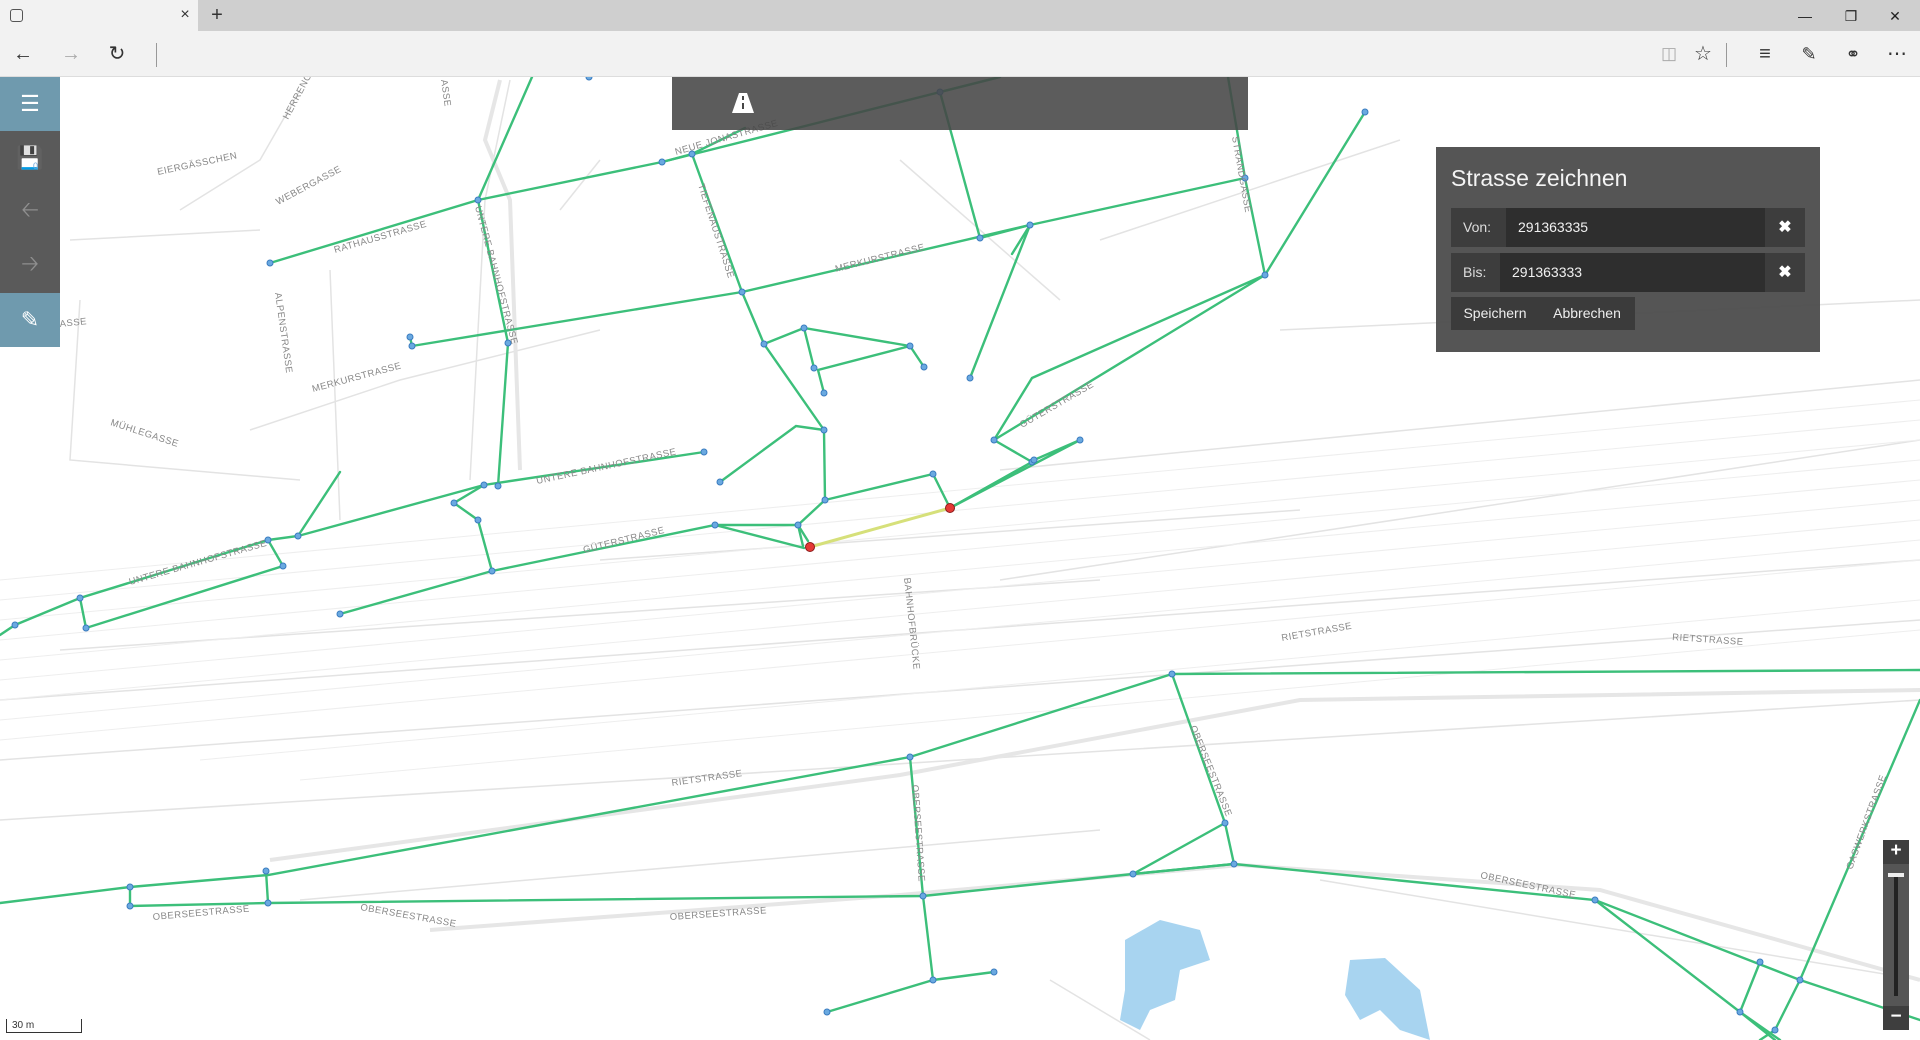 The width and height of the screenshot is (1920, 1040). What do you see at coordinates (880, 527) in the screenshot?
I see `new-segment-line` at bounding box center [880, 527].